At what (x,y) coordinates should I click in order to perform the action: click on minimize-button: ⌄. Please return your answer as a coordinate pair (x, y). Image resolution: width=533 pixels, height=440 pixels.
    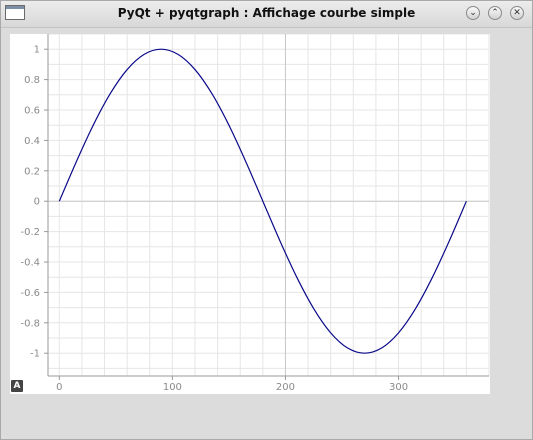
    Looking at the image, I should click on (473, 13).